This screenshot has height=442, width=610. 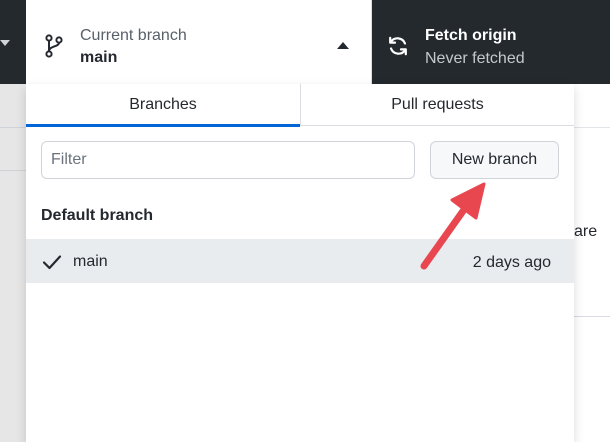 What do you see at coordinates (97, 215) in the screenshot?
I see `section-header-default-branch: Default branch` at bounding box center [97, 215].